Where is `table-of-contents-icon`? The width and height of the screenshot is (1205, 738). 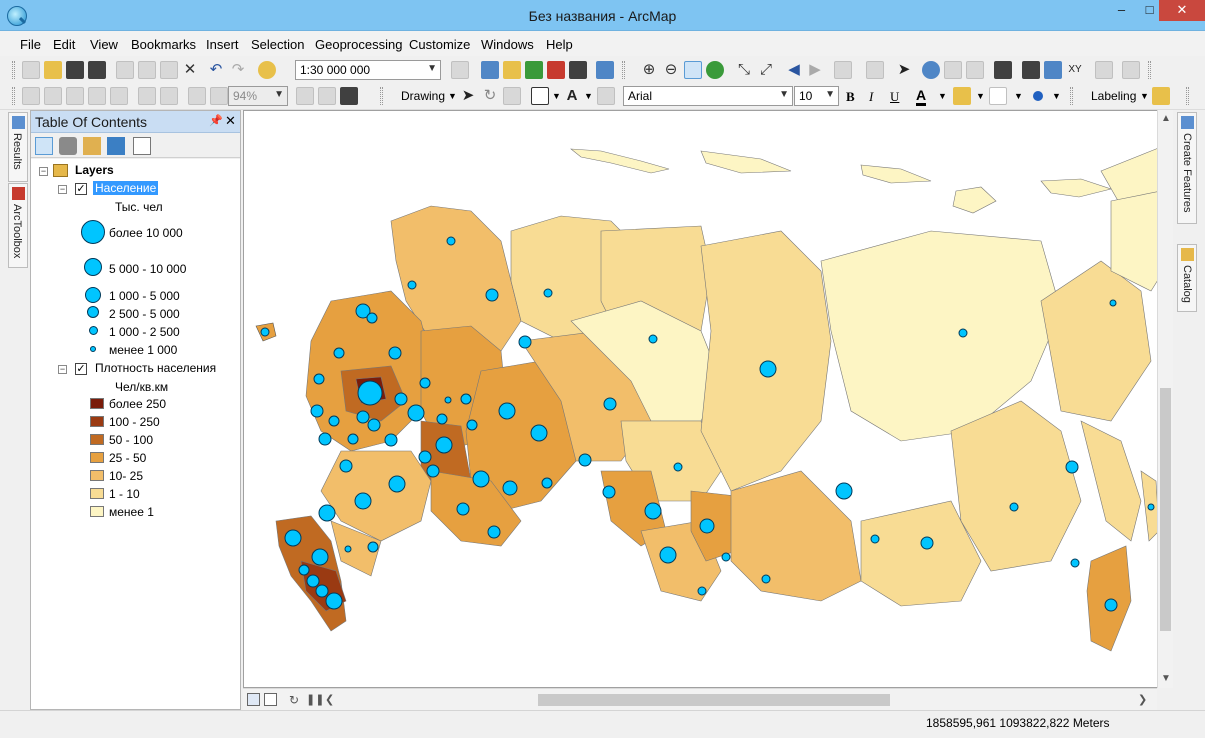 table-of-contents-icon is located at coordinates (490, 70).